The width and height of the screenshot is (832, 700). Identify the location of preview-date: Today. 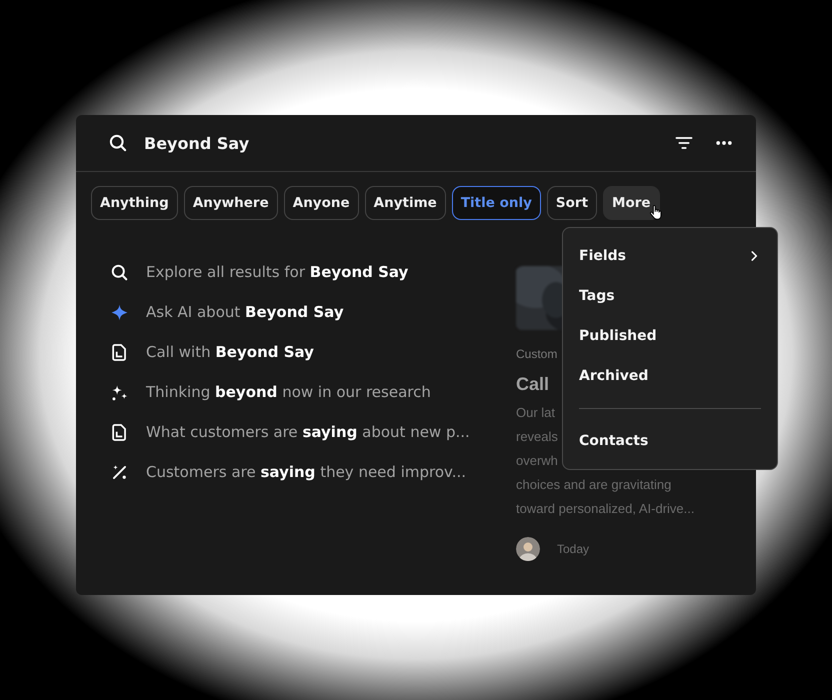
(573, 549).